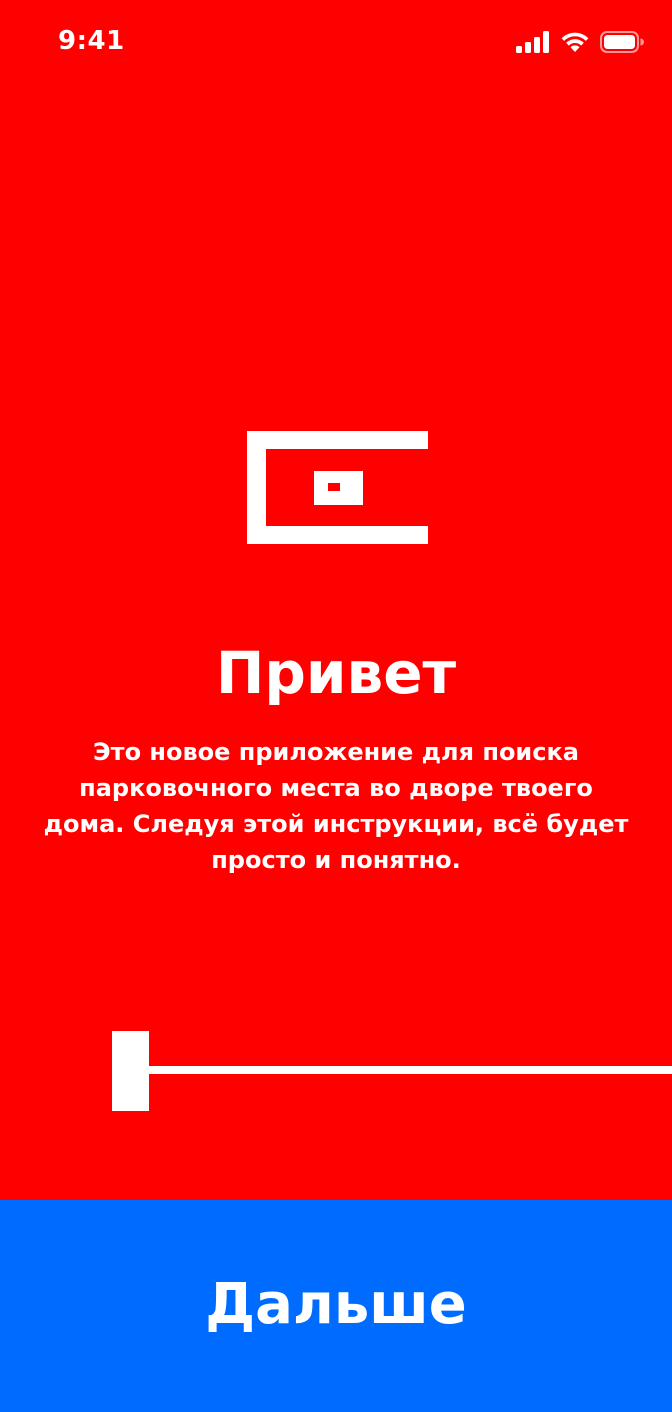  What do you see at coordinates (336, 673) in the screenshot?
I see `welcome-title: Привет` at bounding box center [336, 673].